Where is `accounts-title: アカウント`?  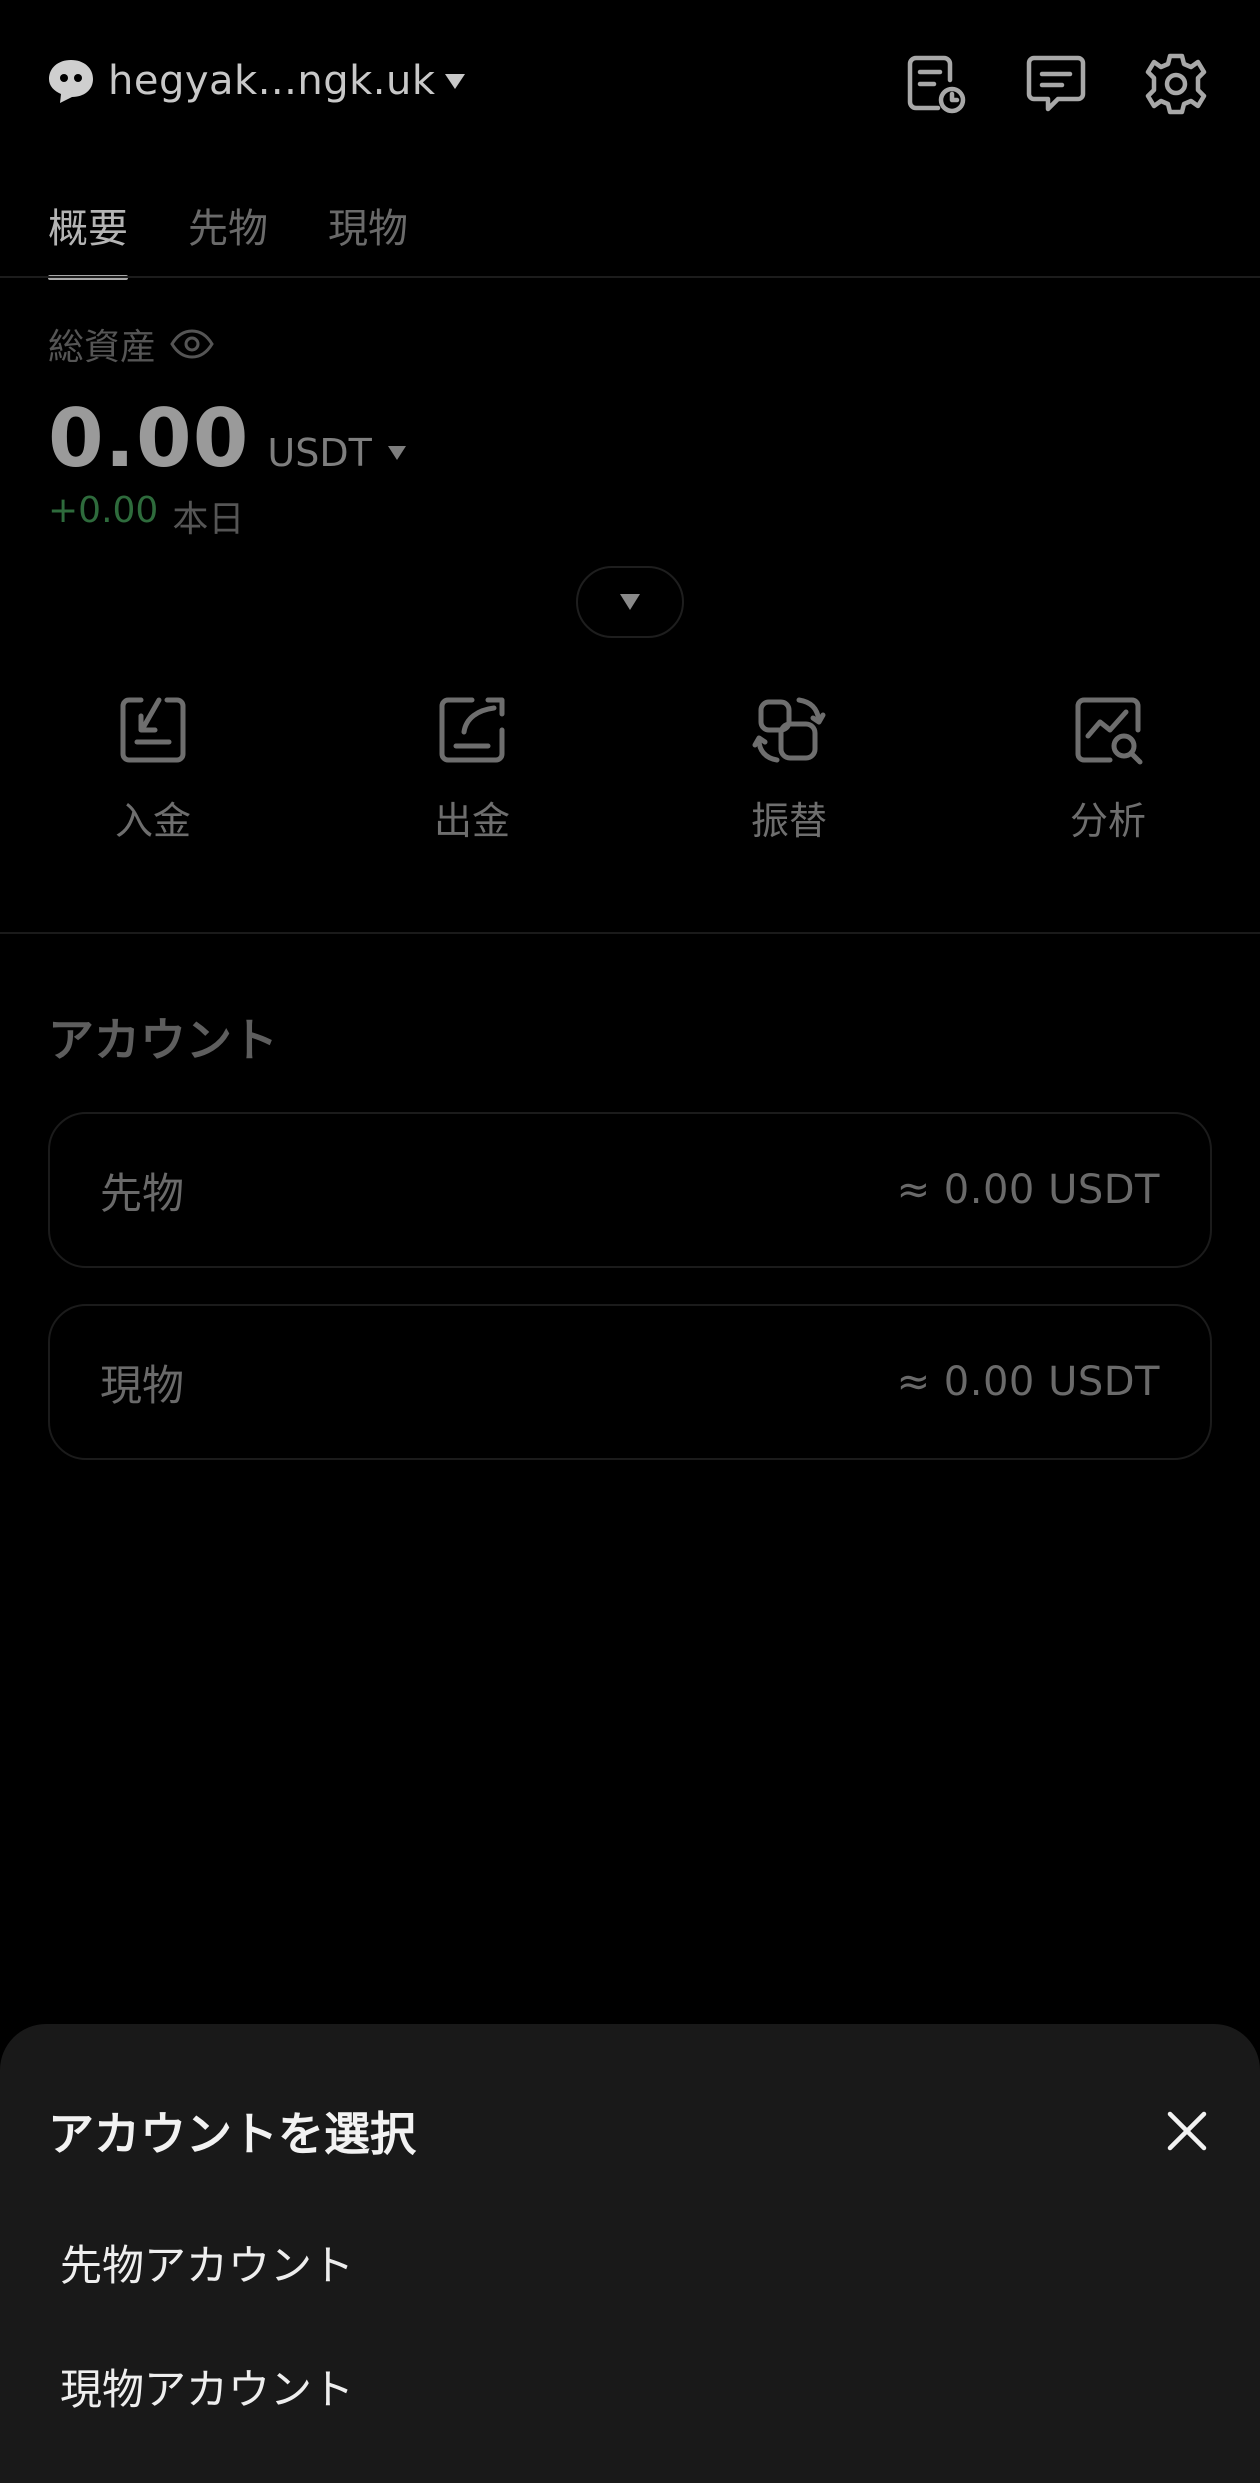 accounts-title: アカウント is located at coordinates (163, 1040).